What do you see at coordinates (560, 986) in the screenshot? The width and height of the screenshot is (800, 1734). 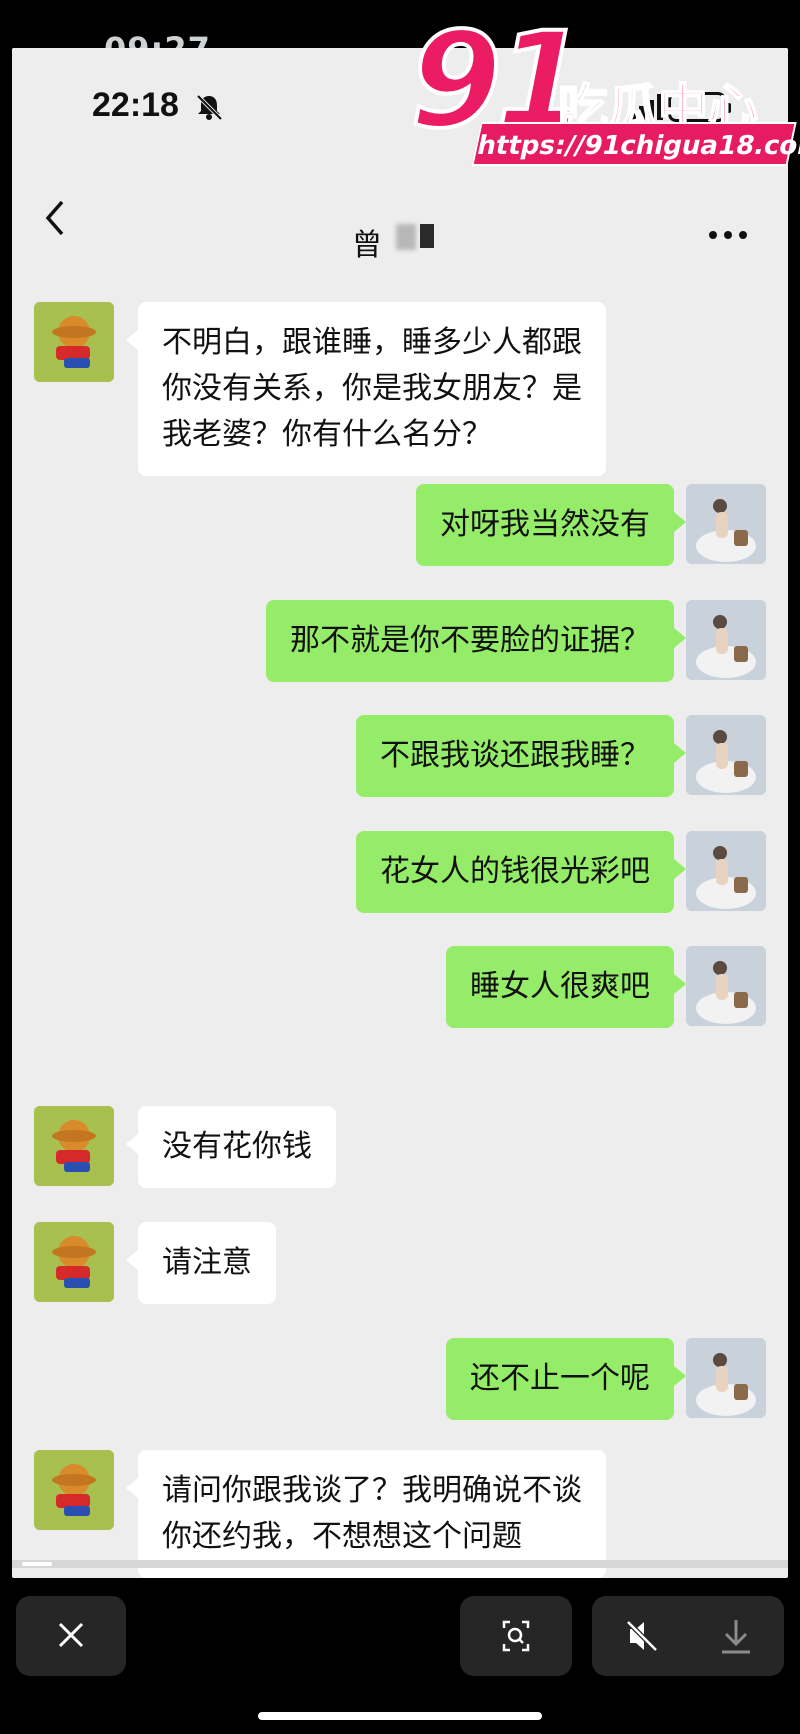 I see `message-text: 睡女人很爽吧` at bounding box center [560, 986].